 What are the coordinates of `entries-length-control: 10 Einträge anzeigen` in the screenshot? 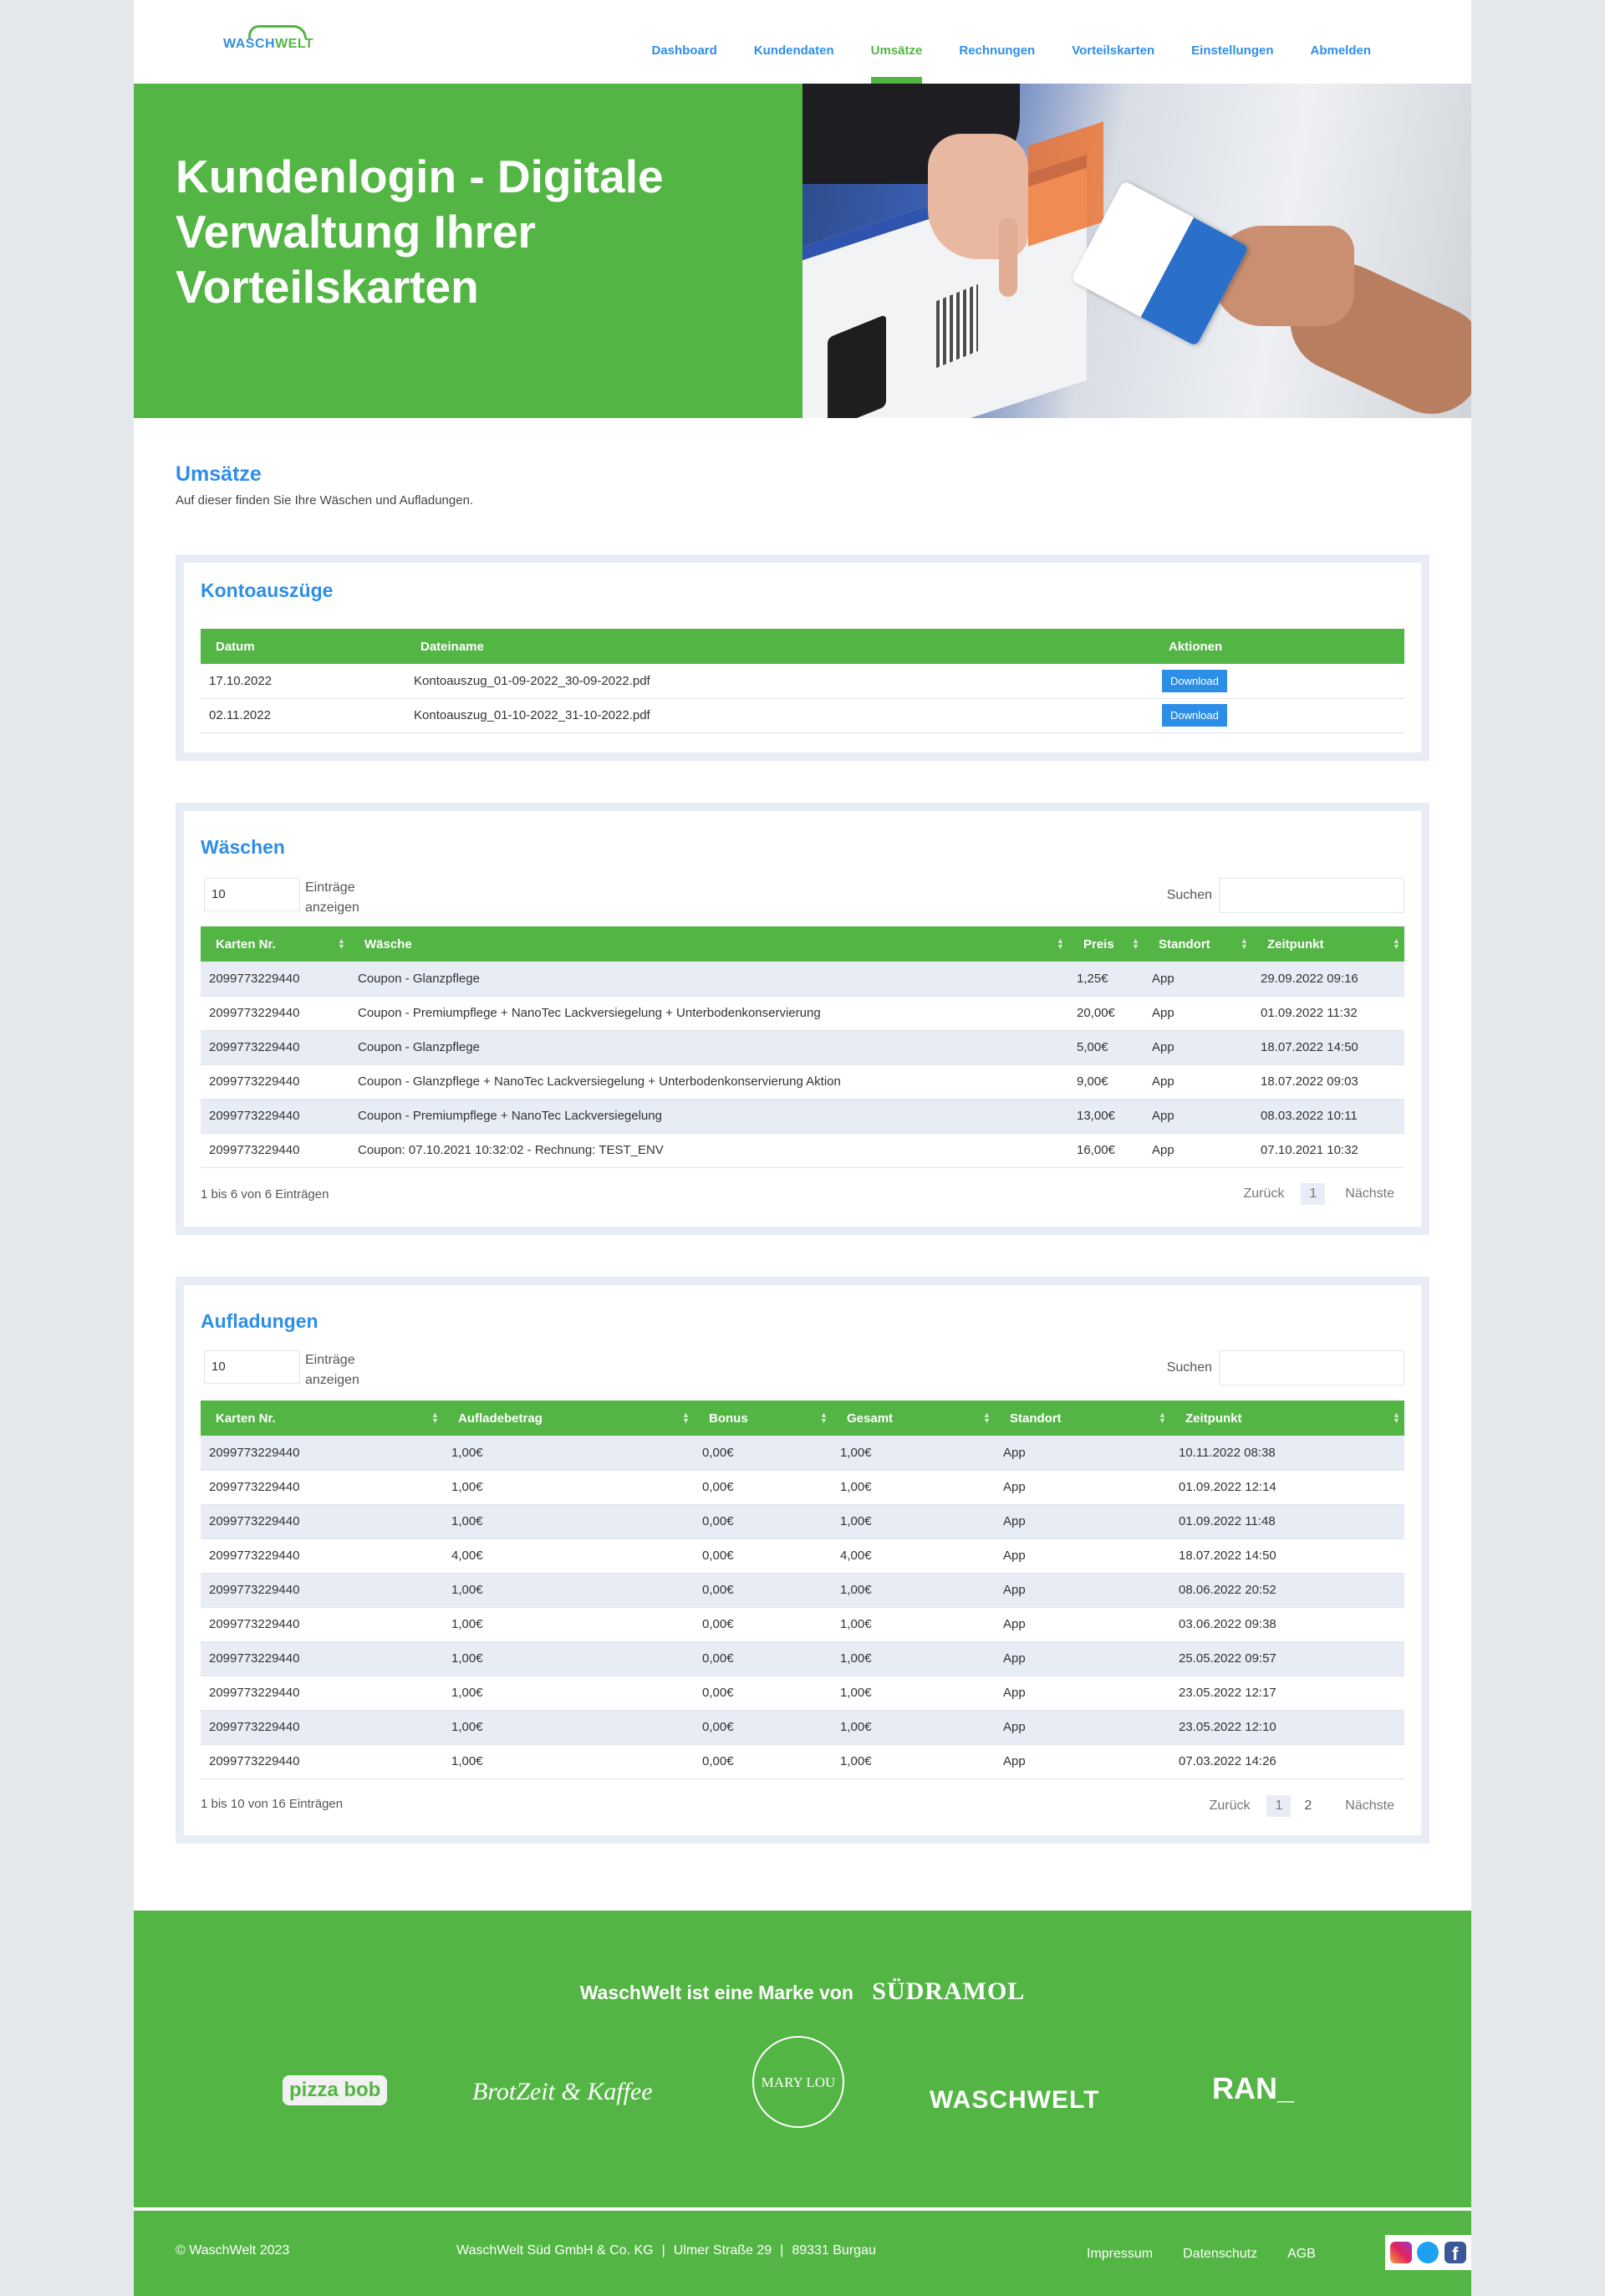 It's located at (281, 1370).